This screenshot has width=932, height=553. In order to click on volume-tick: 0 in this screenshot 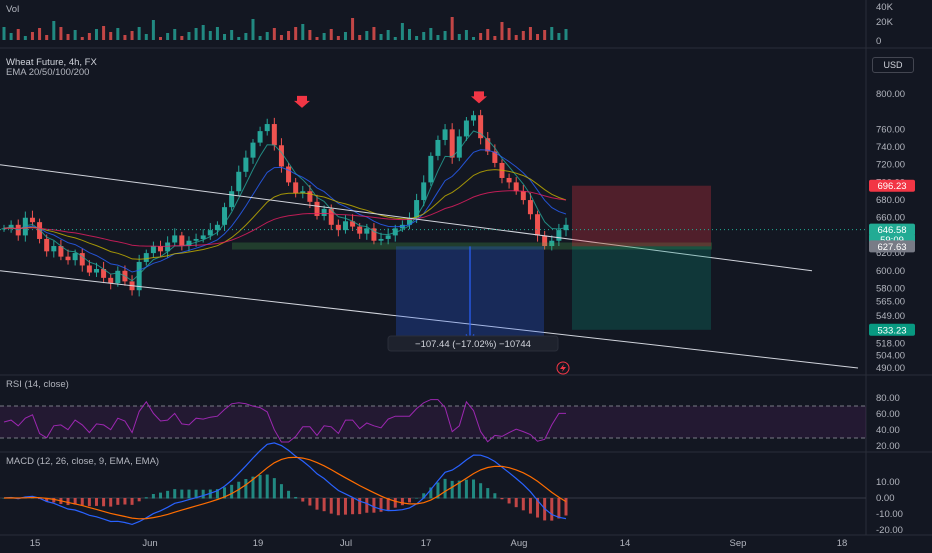, I will do `click(878, 41)`.